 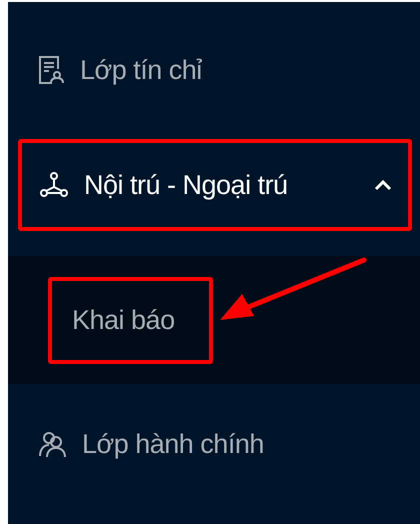 What do you see at coordinates (52, 444) in the screenshot?
I see `people-icon` at bounding box center [52, 444].